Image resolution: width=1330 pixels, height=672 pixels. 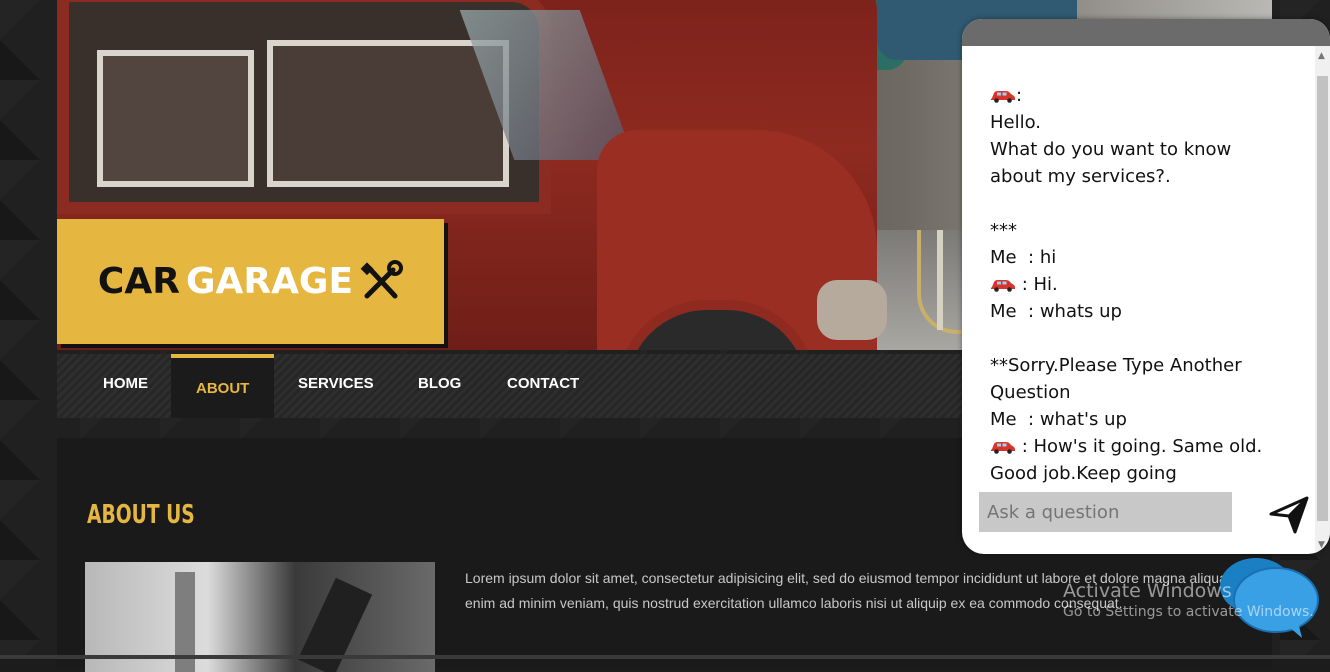 I want to click on chat-line-text: :, so click(x=1019, y=95).